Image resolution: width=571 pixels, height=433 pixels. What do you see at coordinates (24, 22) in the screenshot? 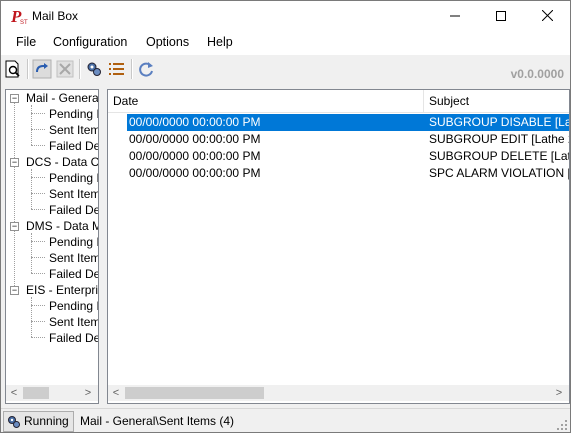
I see `svg-text: ST` at bounding box center [24, 22].